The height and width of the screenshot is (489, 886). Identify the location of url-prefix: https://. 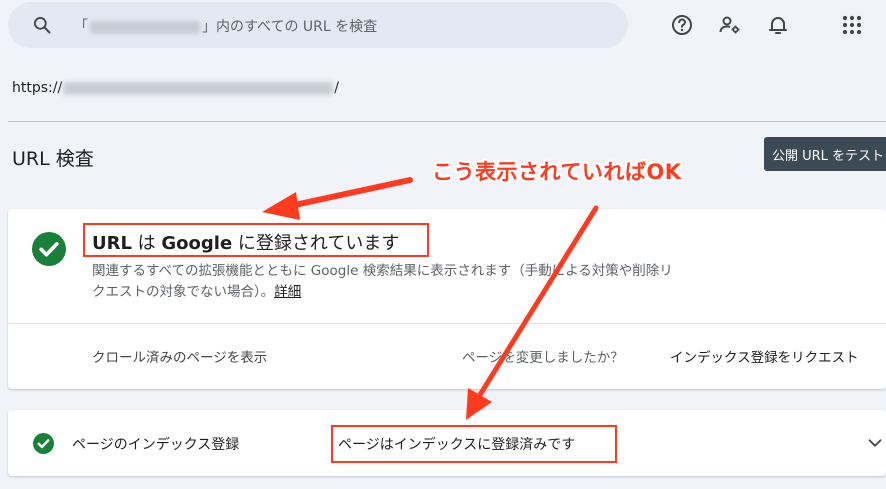
(37, 88).